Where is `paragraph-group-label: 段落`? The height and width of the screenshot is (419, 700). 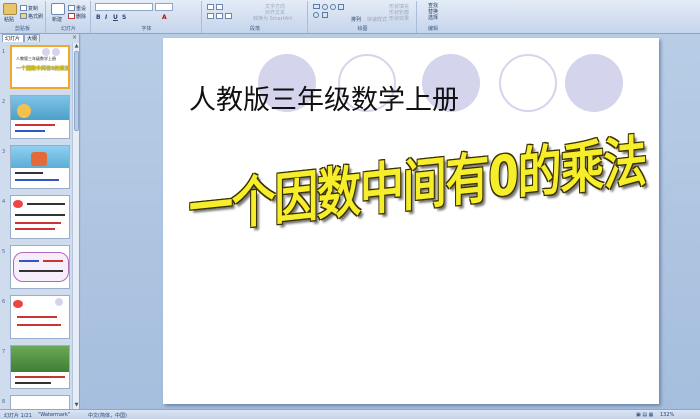 paragraph-group-label: 段落 is located at coordinates (254, 29).